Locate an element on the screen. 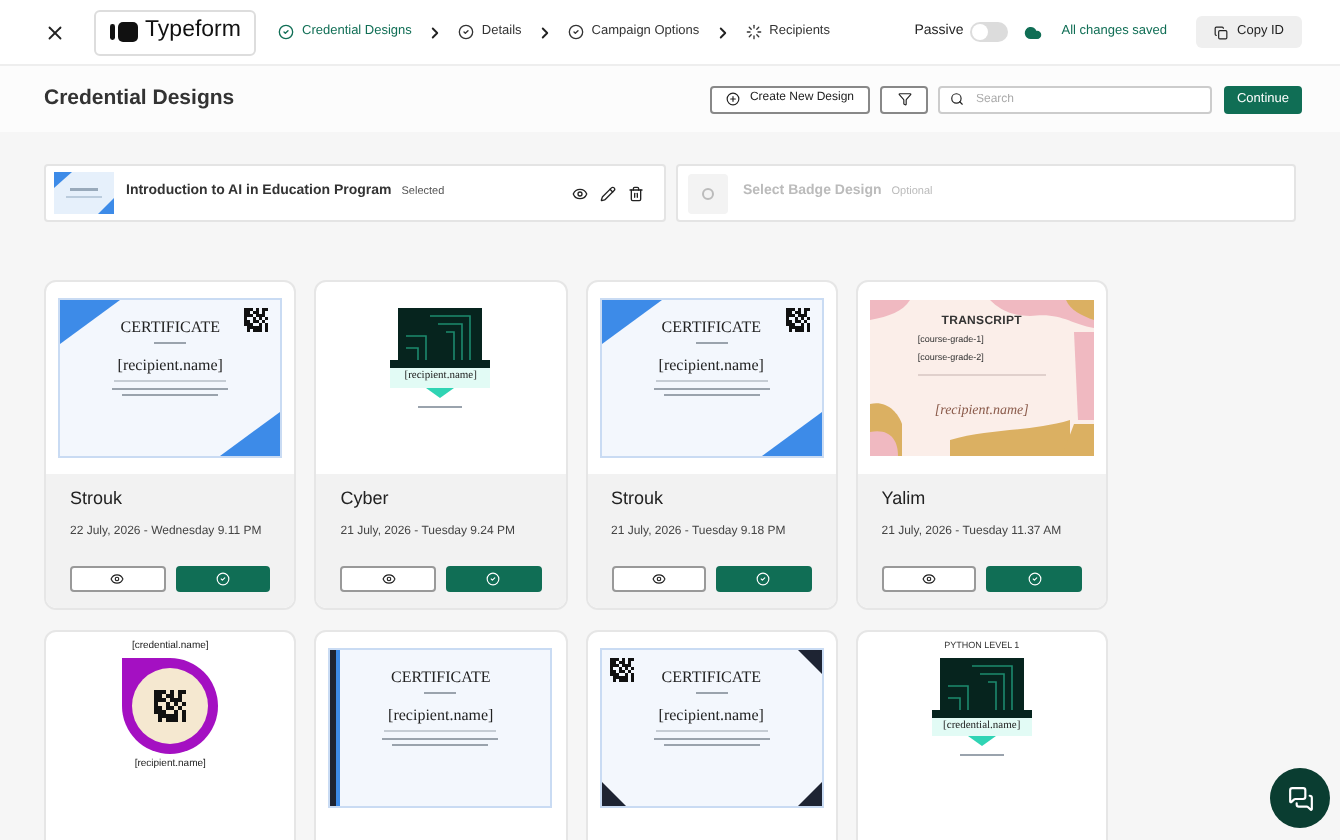  search-icon is located at coordinates (957, 99).